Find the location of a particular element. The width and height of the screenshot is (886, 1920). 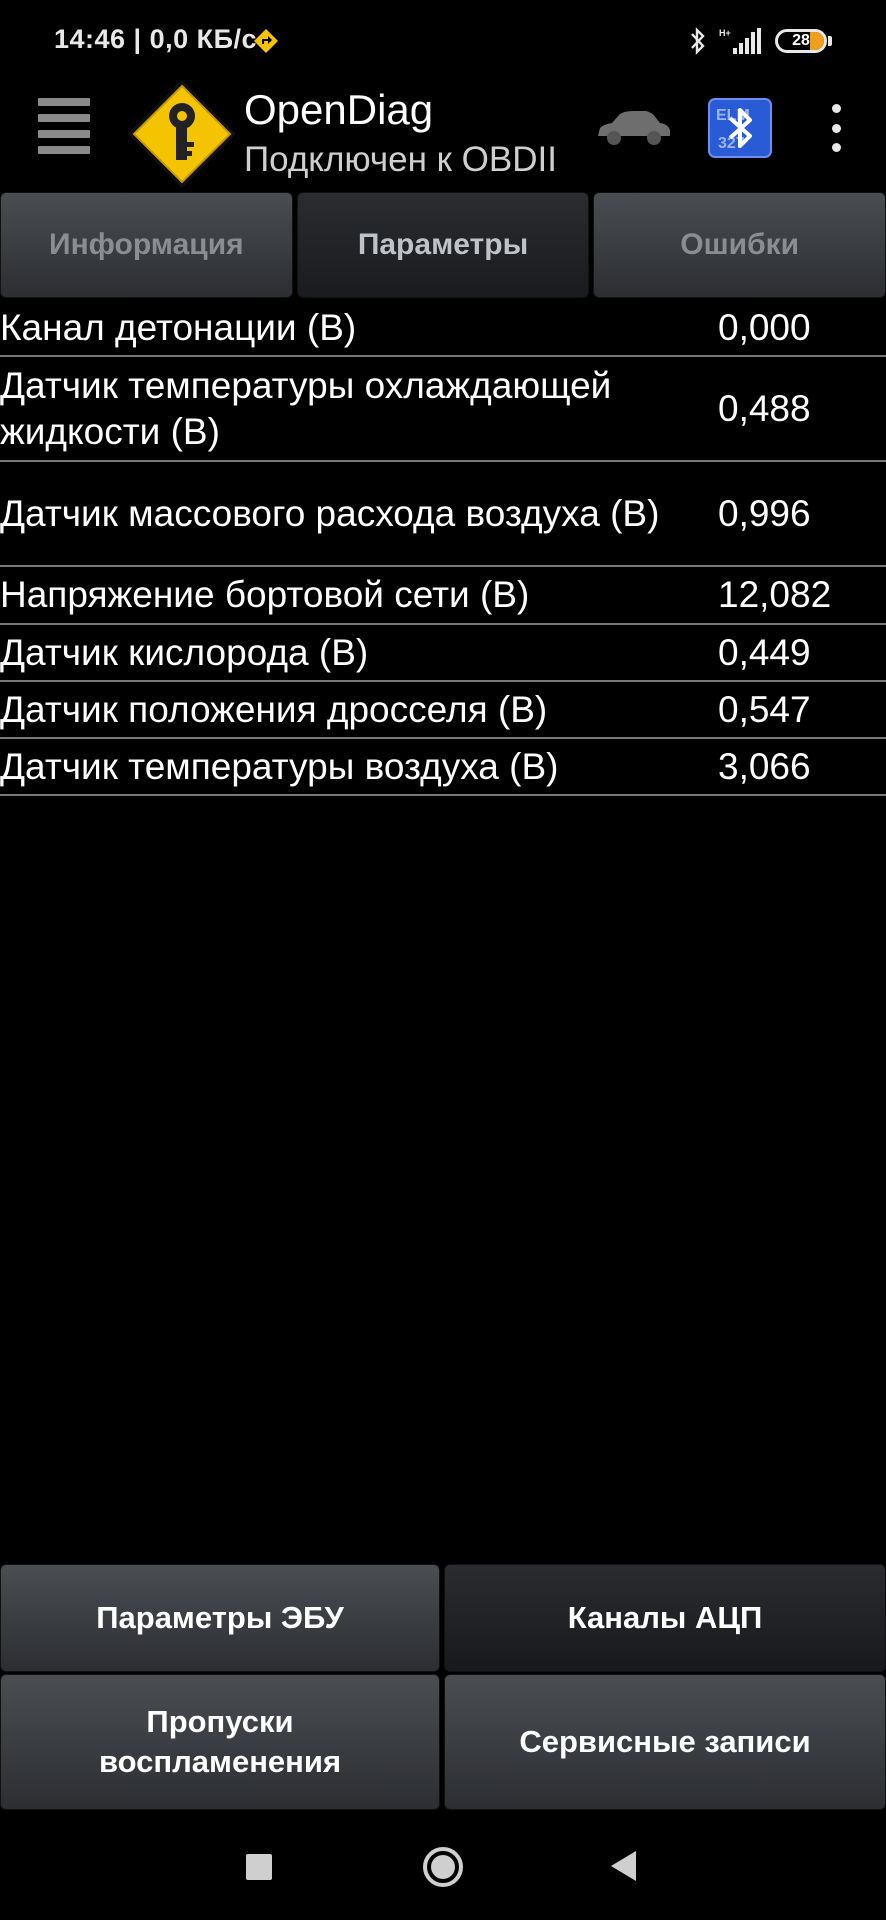

list-item: Датчик температуры воздуха (В) 3,066 is located at coordinates (443, 767).